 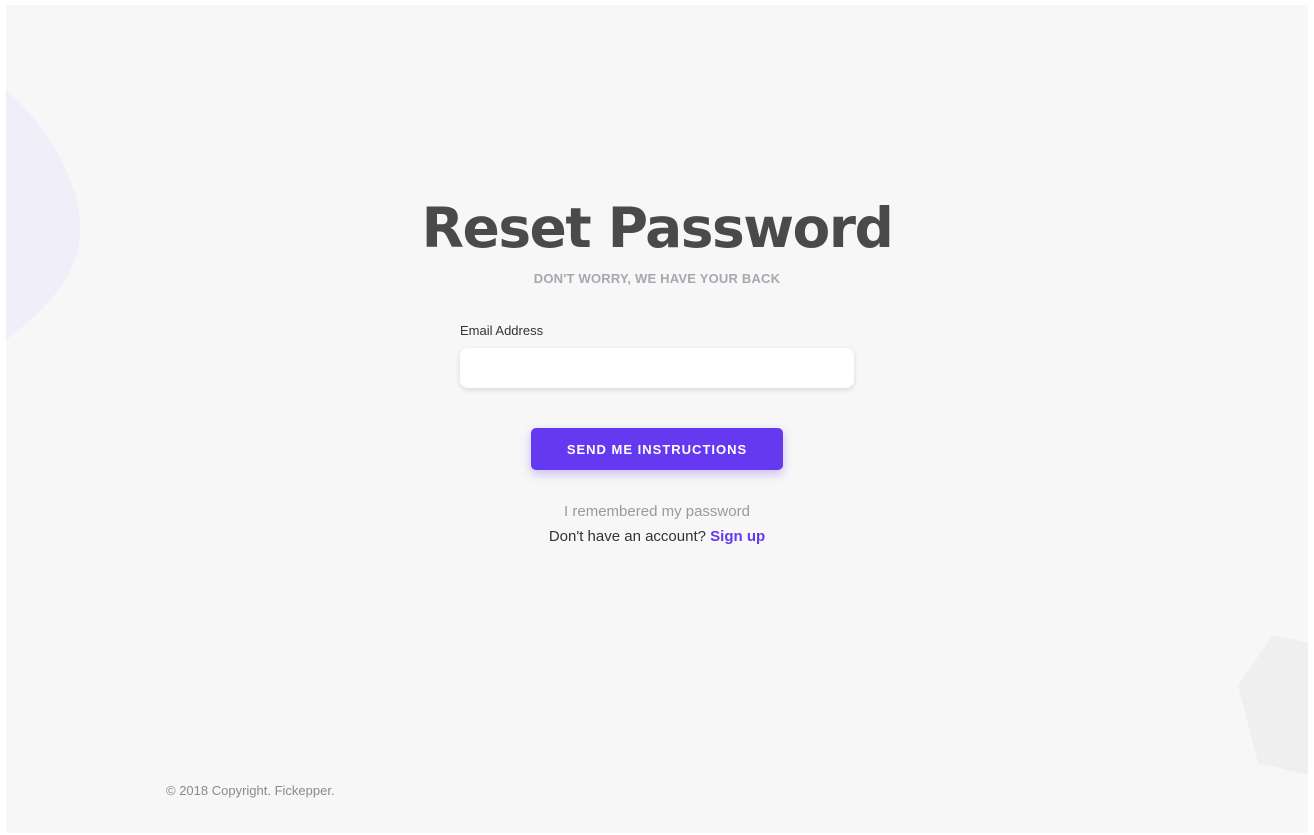 What do you see at coordinates (657, 278) in the screenshot?
I see `page-subtitle: DON'T WORRY, WE HAVE YOUR BACK` at bounding box center [657, 278].